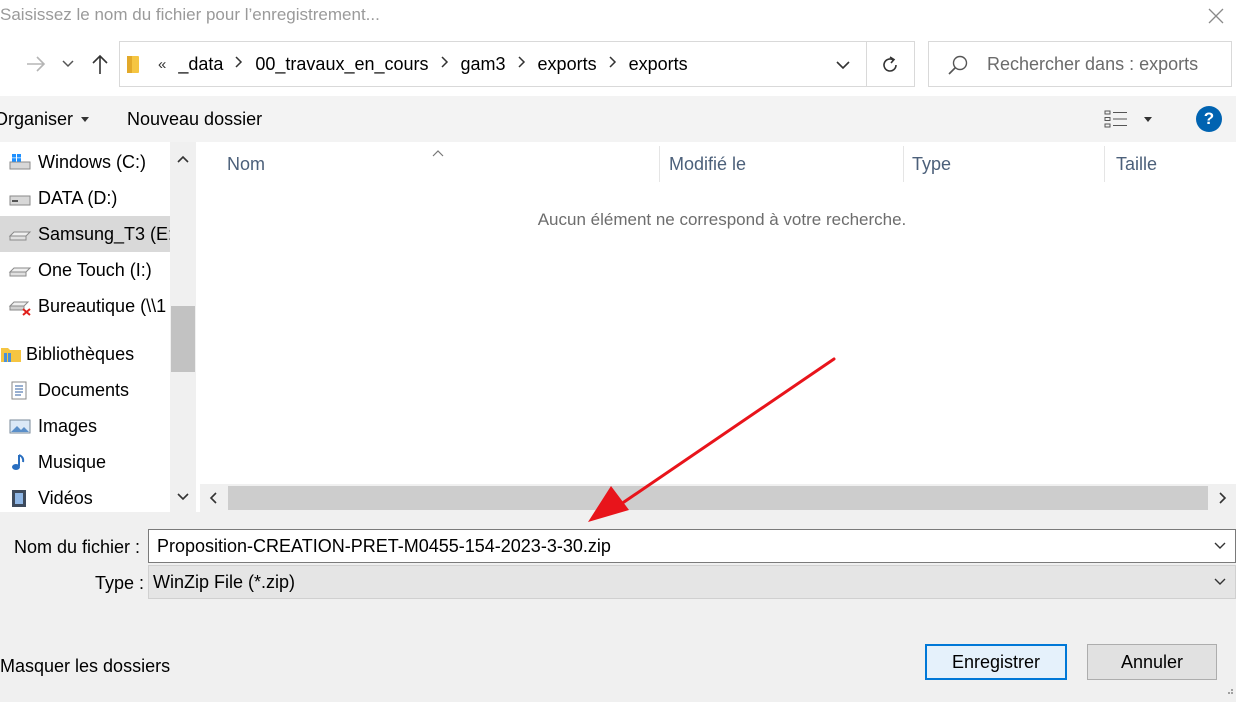 This screenshot has height=702, width=1236. Describe the element at coordinates (80, 353) in the screenshot. I see `sidebar-item-label: Bibliothèques` at that location.